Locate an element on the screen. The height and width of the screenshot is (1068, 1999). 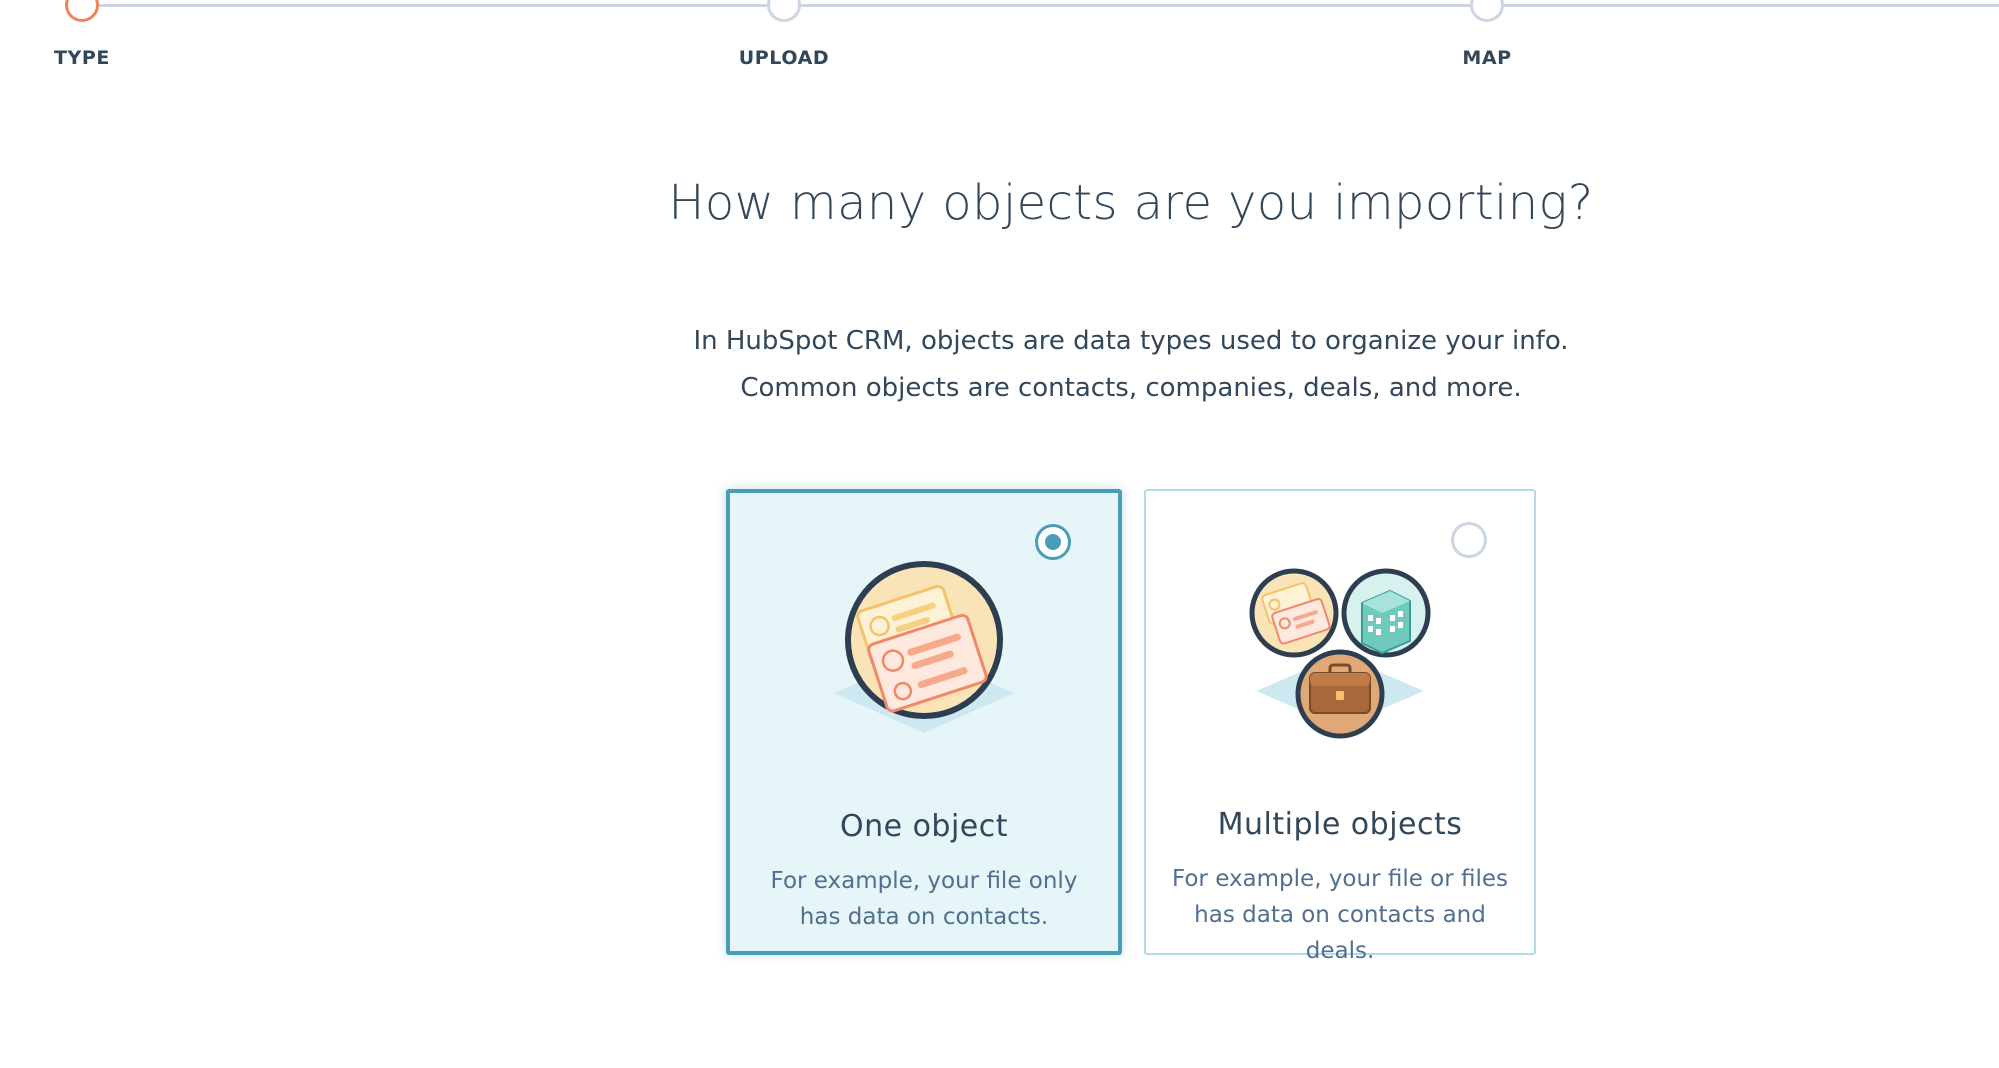
multiple-objects-radio is located at coordinates (1469, 540).